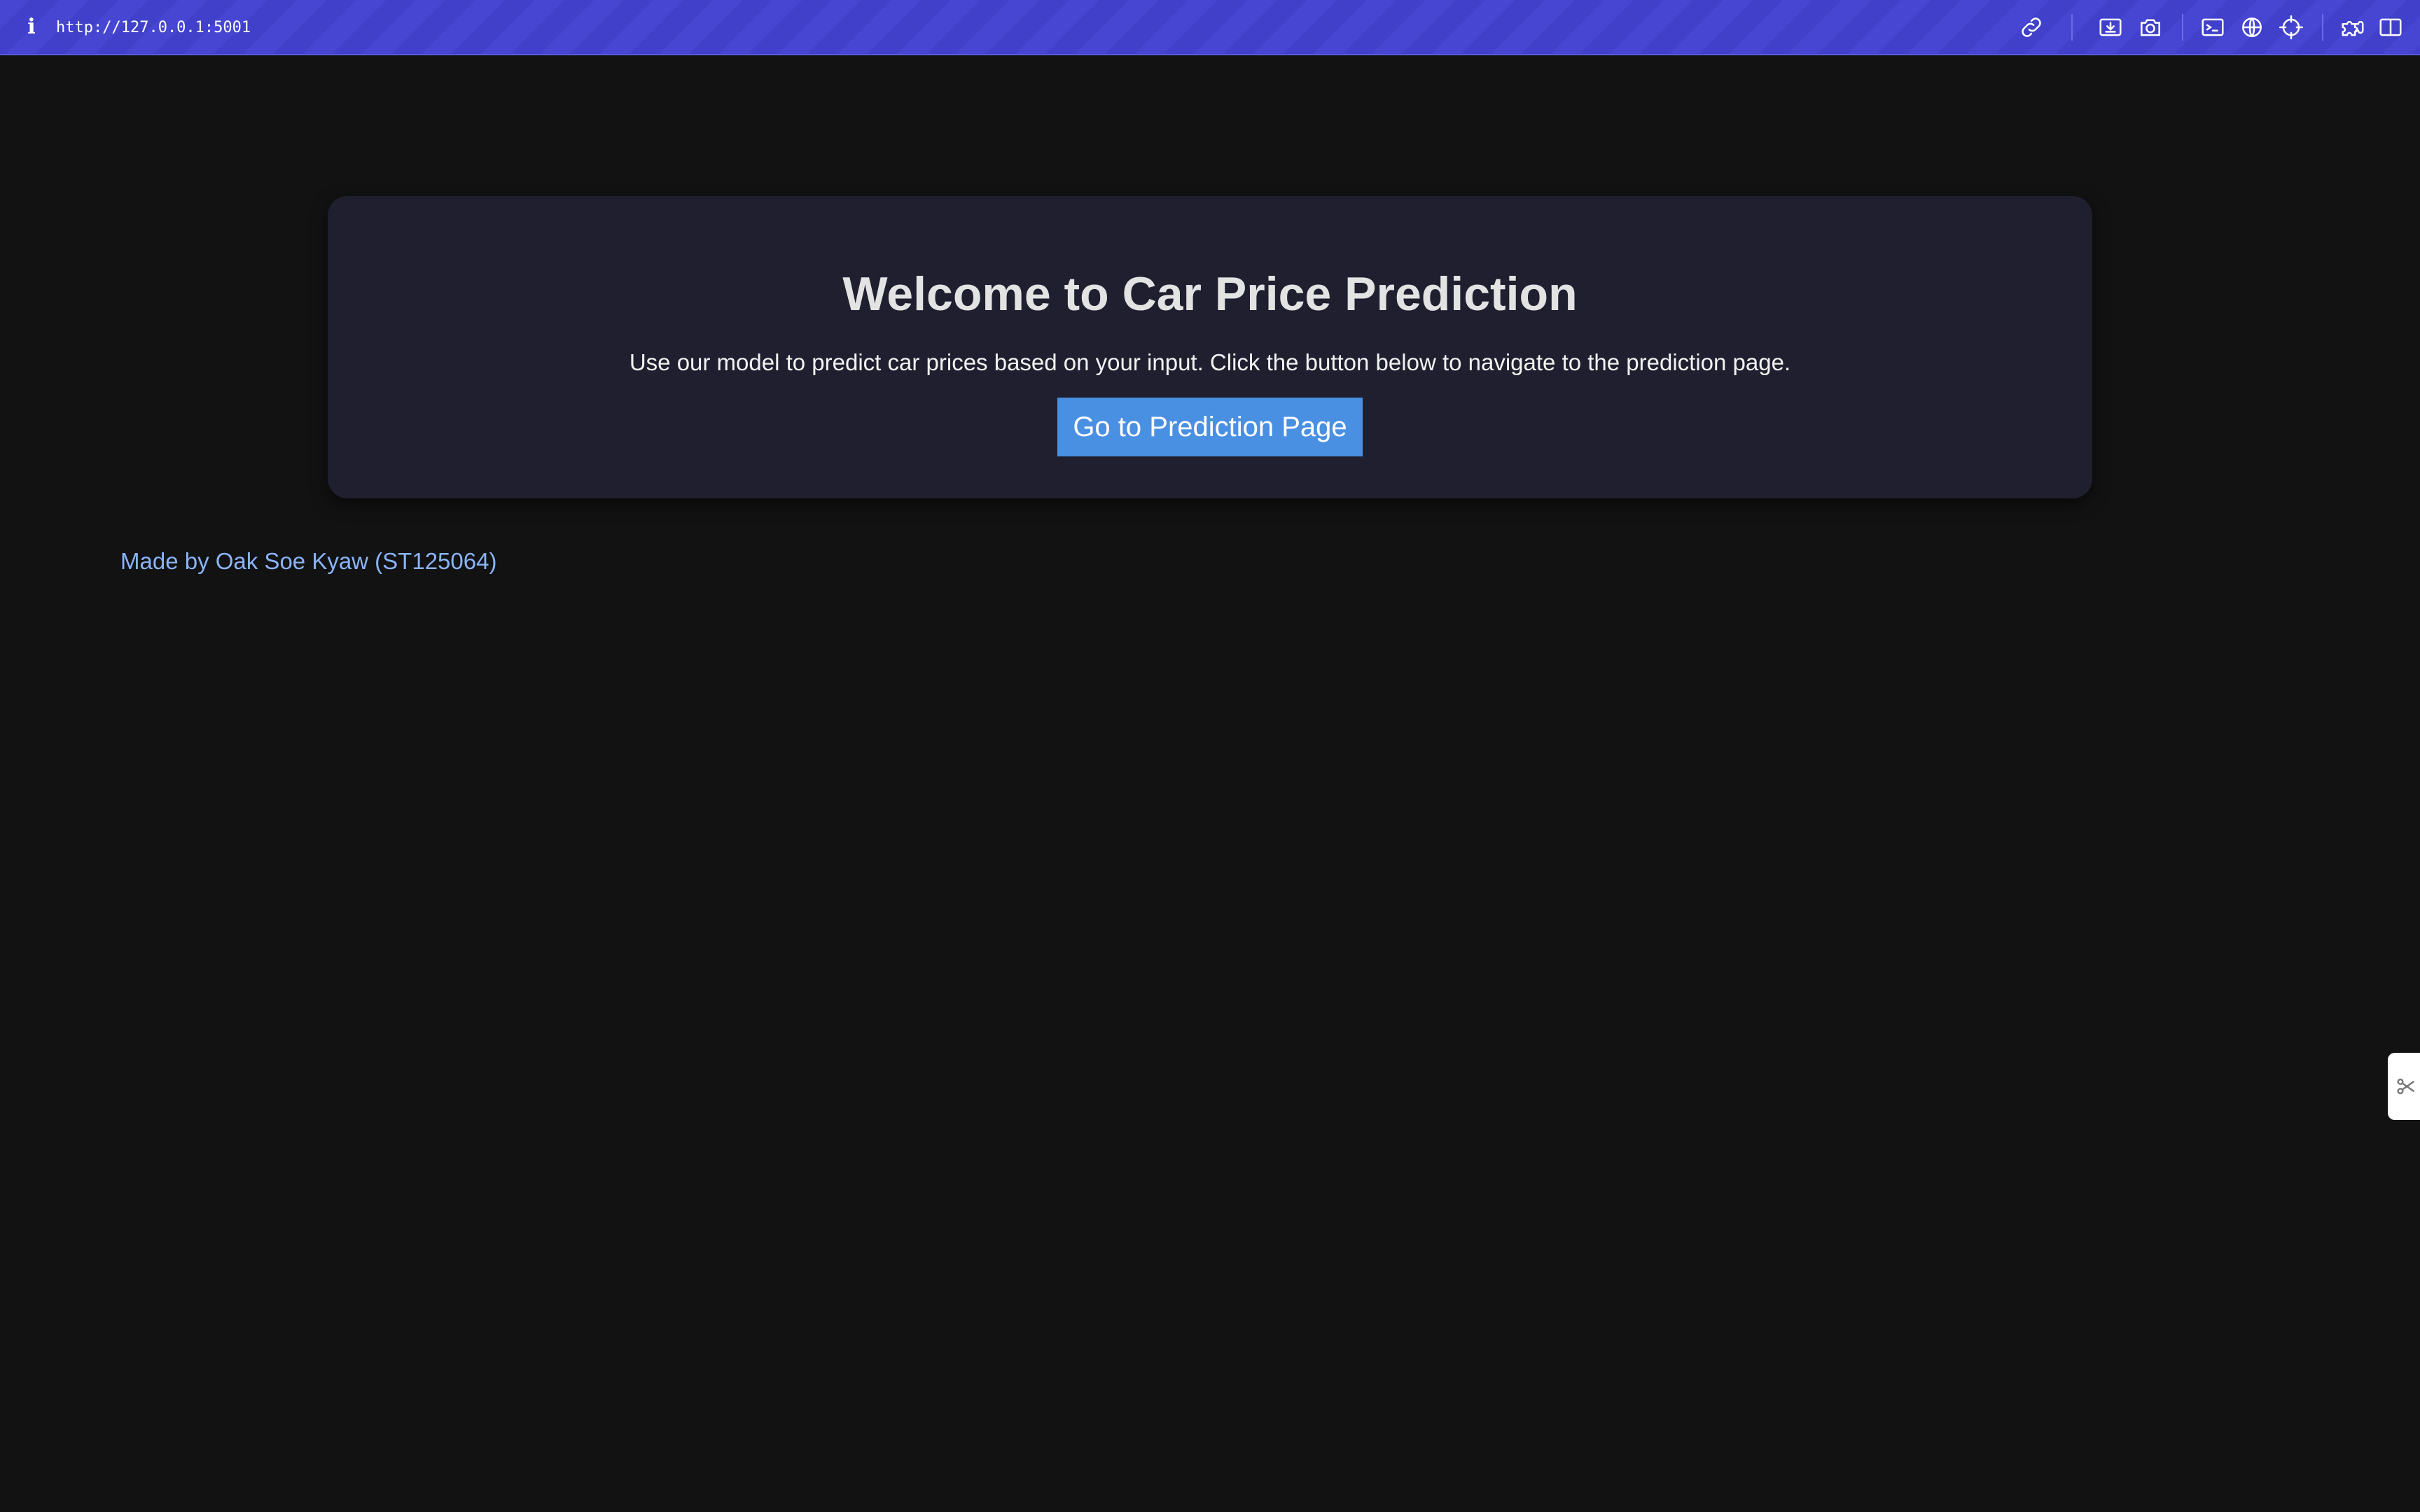 The image size is (2420, 1512). Describe the element at coordinates (1210, 427) in the screenshot. I see `go-to-prediction-button: Go to Prediction Page` at that location.